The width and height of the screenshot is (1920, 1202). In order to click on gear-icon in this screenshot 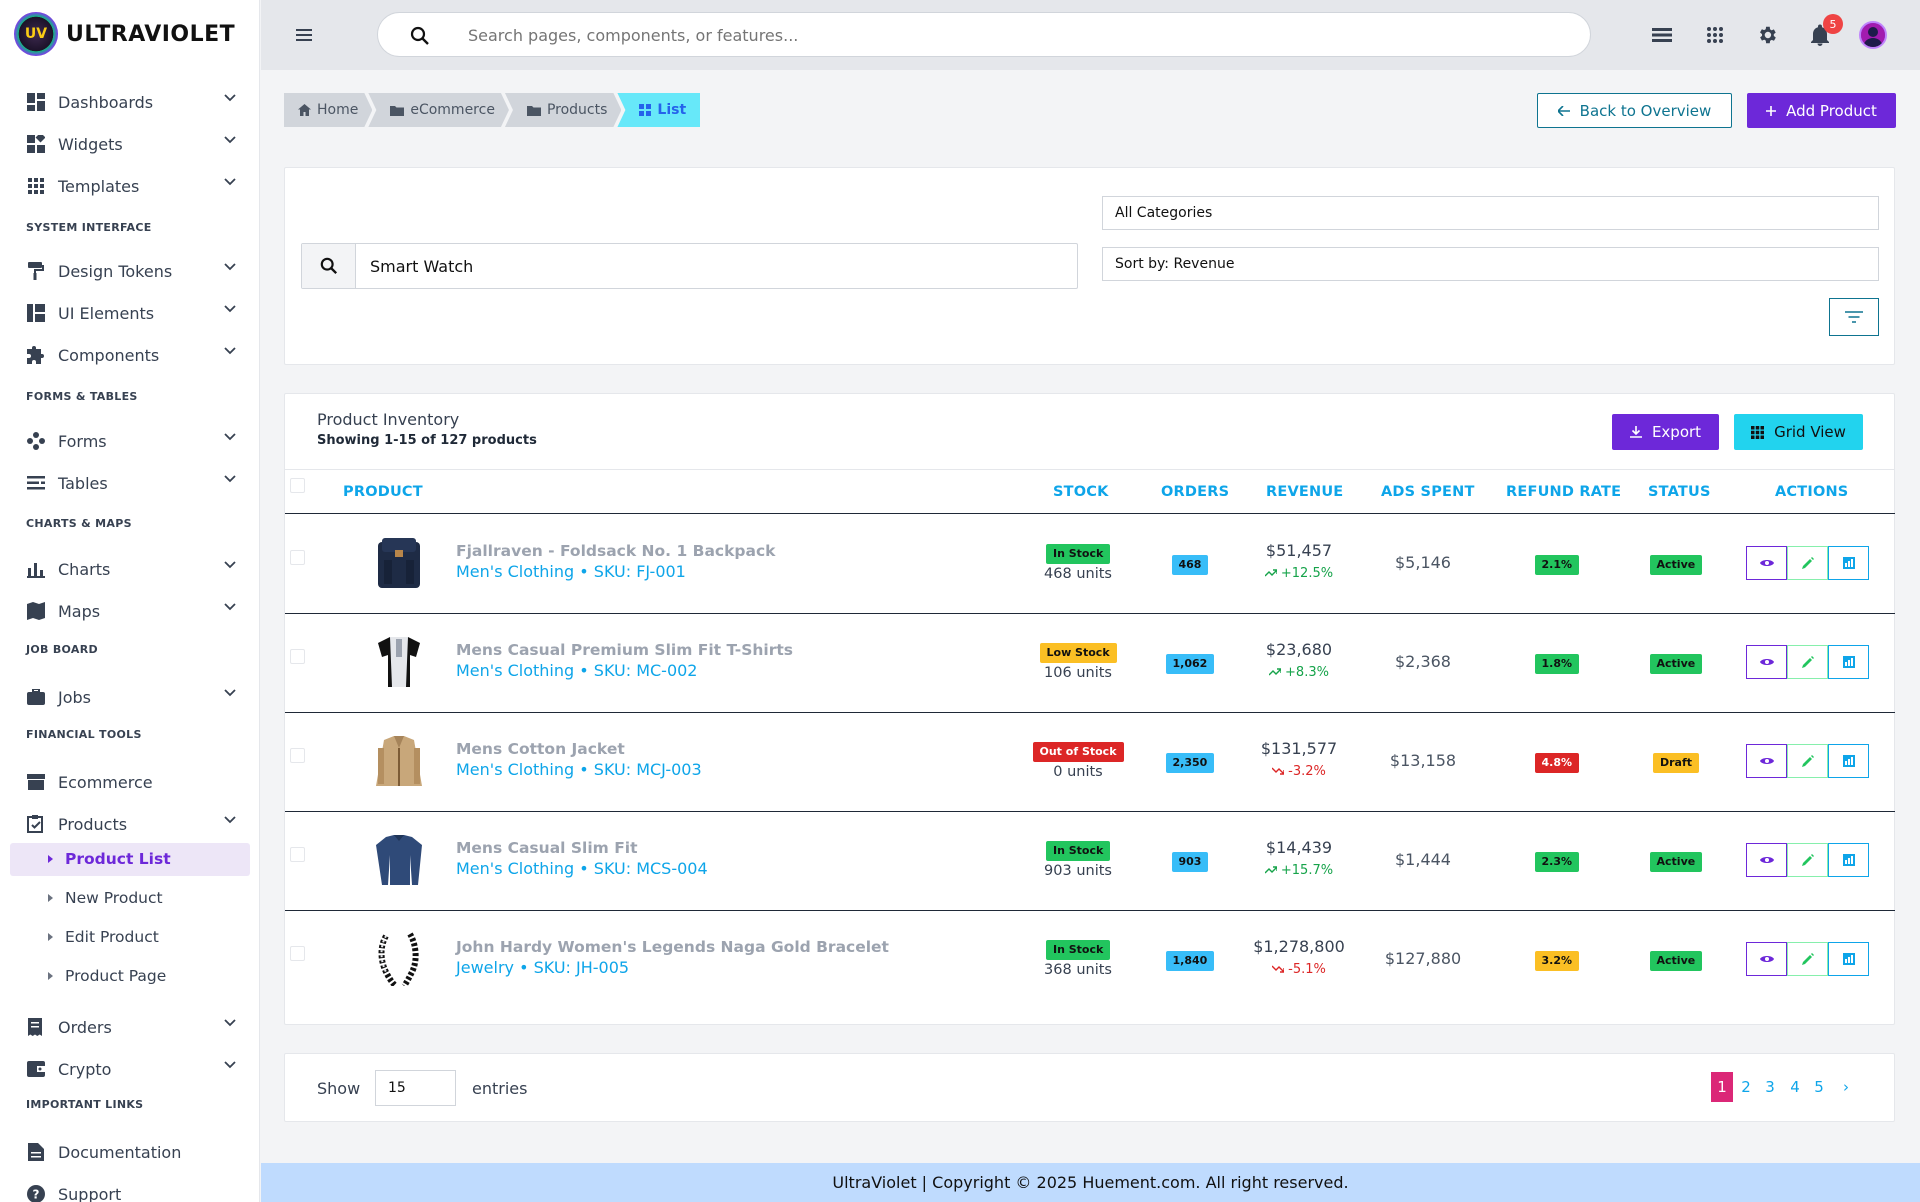, I will do `click(1767, 35)`.